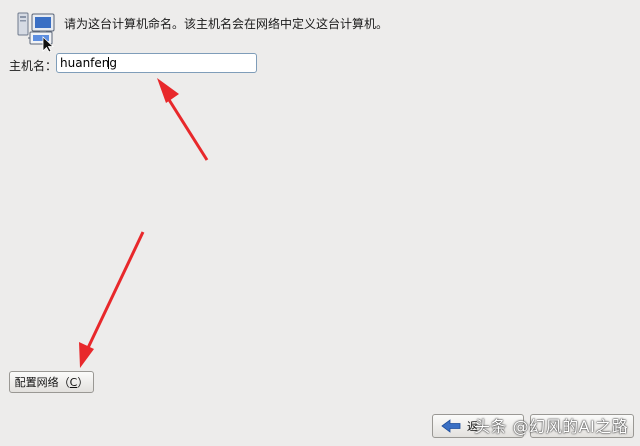  I want to click on header-instruction-text: 请为这台计算机命名。该主机名会在网络中定义这台计算机。, so click(226, 24).